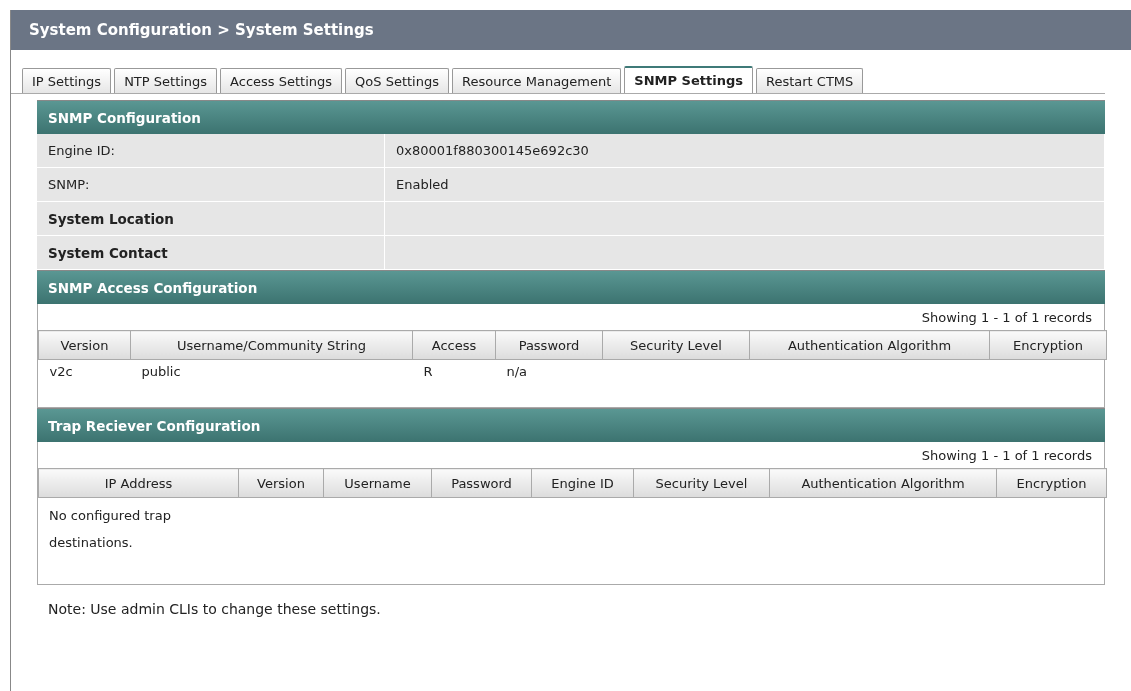 The height and width of the screenshot is (691, 1131). What do you see at coordinates (745, 185) in the screenshot?
I see `field-value: Enabled` at bounding box center [745, 185].